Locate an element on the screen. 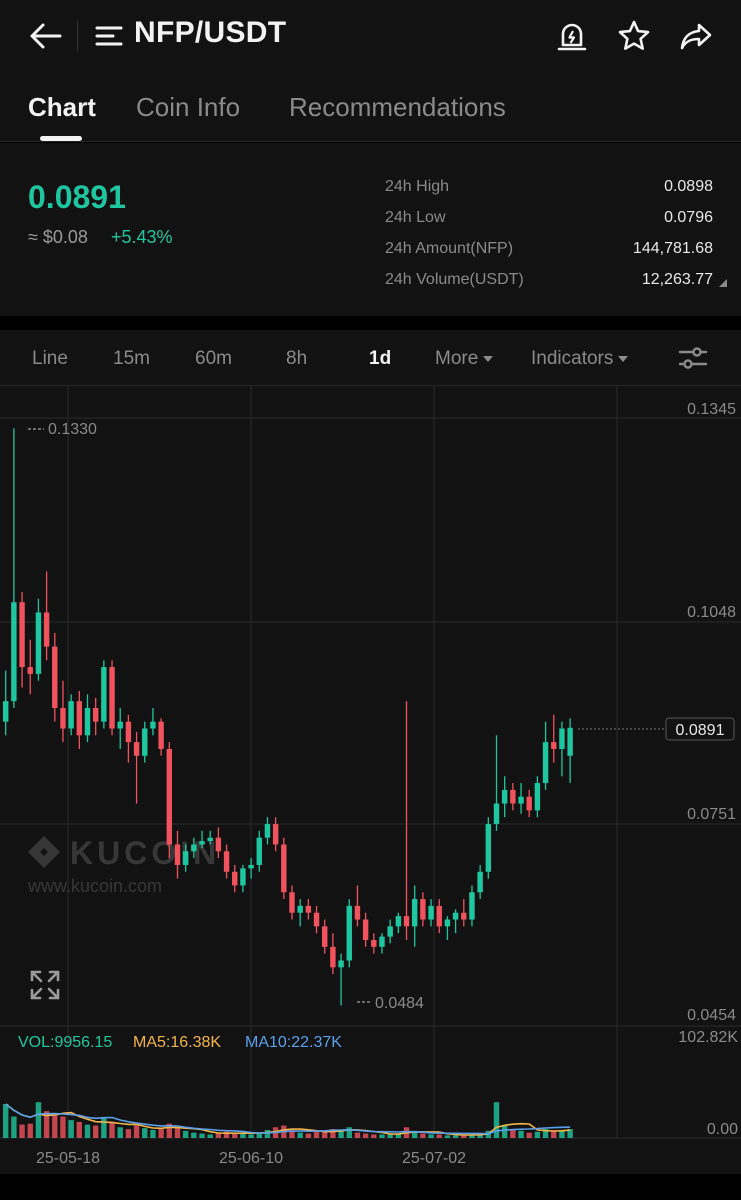 This screenshot has height=1200, width=741. indicators-dropdown: Indicators is located at coordinates (580, 359).